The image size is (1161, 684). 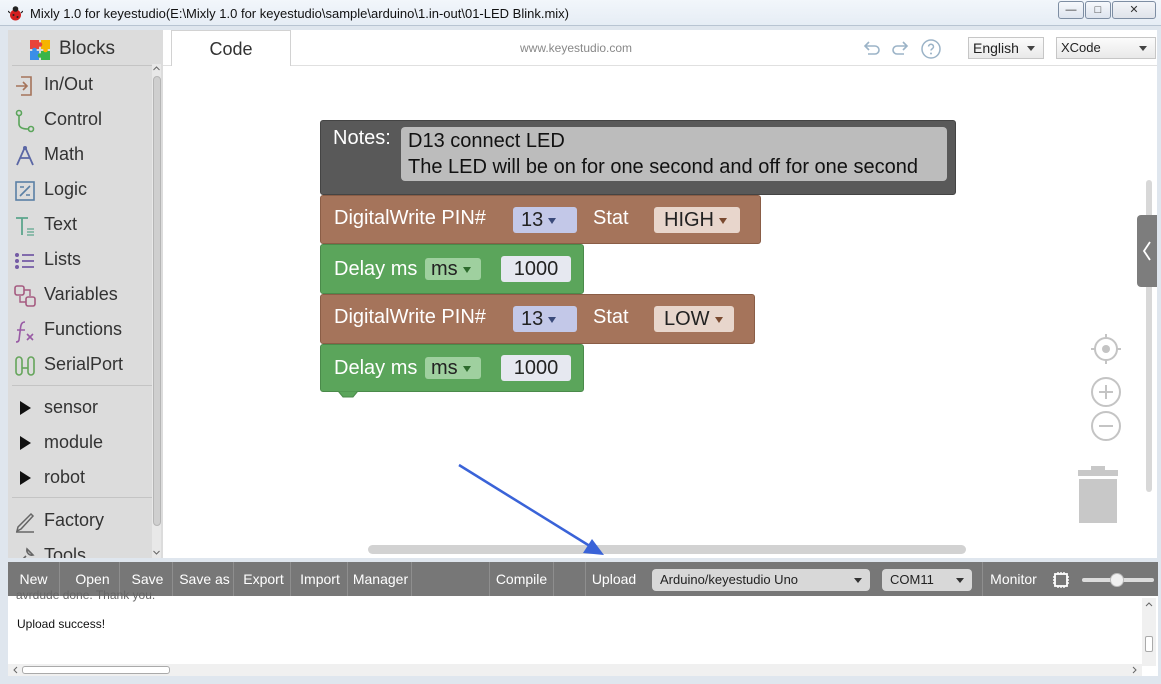 I want to click on maximize-button: □, so click(x=1098, y=10).